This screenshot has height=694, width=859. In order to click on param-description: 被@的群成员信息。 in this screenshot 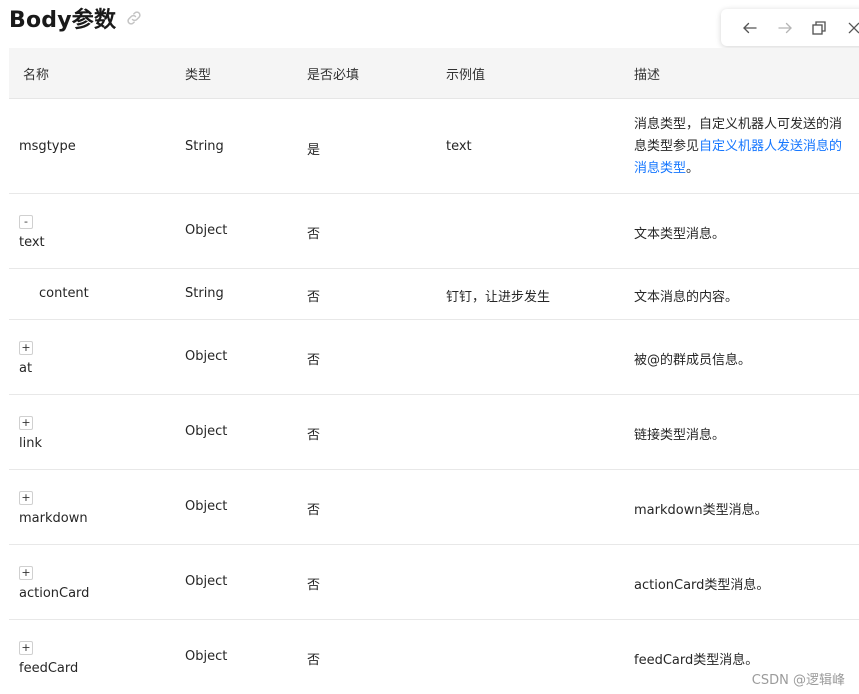, I will do `click(693, 360)`.